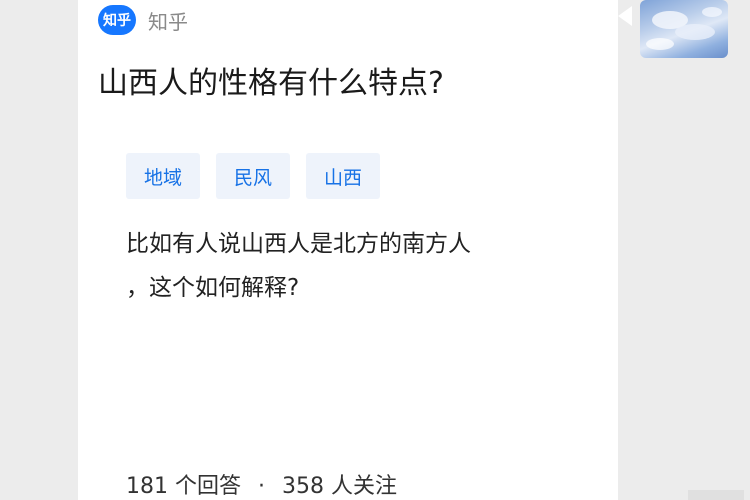 The height and width of the screenshot is (500, 750). Describe the element at coordinates (339, 486) in the screenshot. I see `follower-count: 358 人关注` at that location.